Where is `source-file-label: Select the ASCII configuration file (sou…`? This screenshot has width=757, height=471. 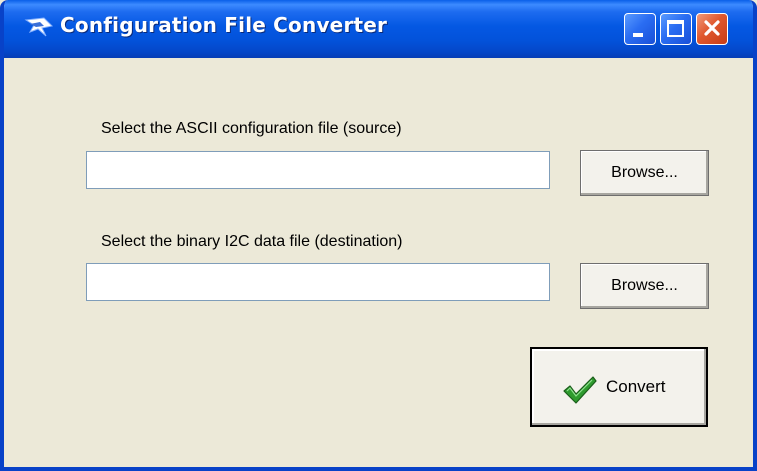 source-file-label: Select the ASCII configuration file (sou… is located at coordinates (251, 128).